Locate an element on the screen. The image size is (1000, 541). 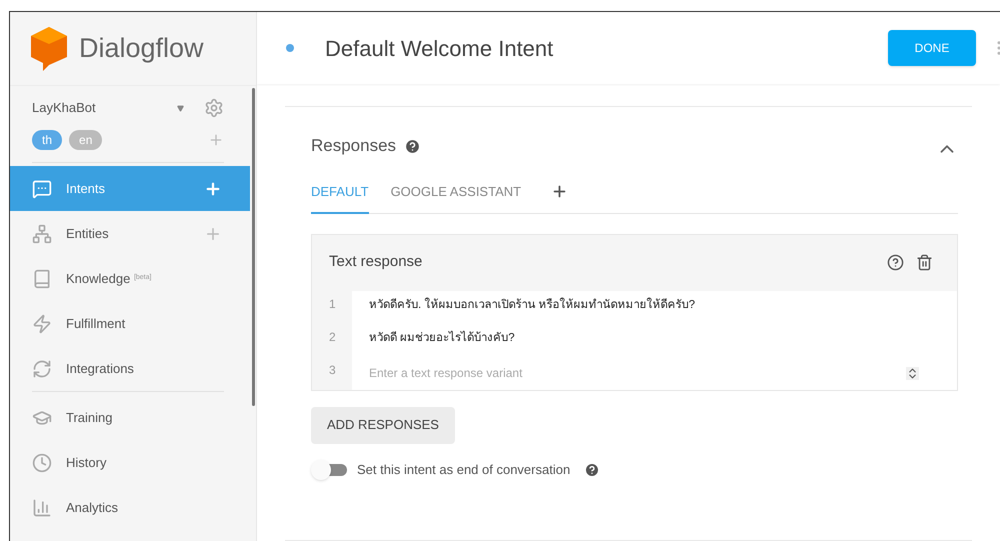
nav-label: Intents is located at coordinates (86, 189).